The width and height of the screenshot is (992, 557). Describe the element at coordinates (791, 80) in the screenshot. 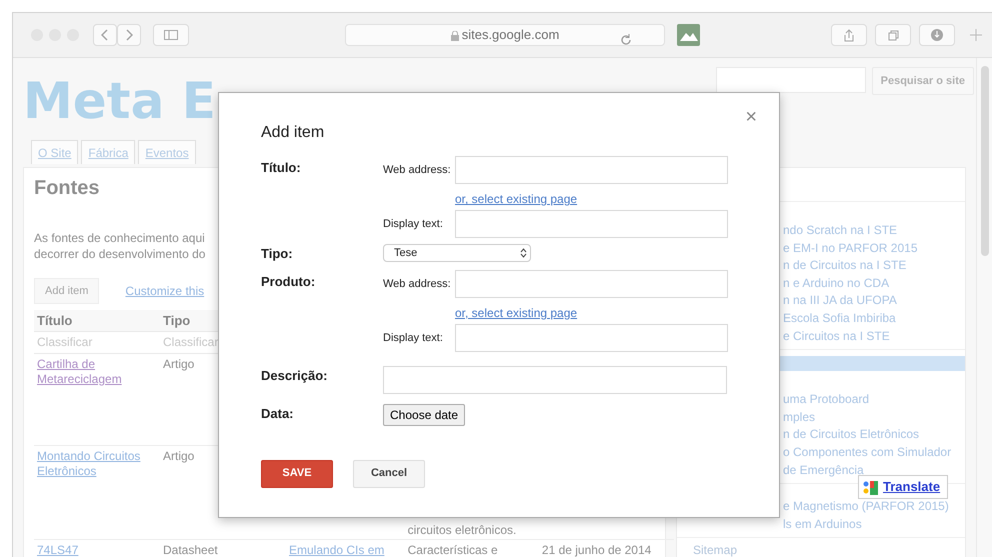

I see `search-field` at that location.